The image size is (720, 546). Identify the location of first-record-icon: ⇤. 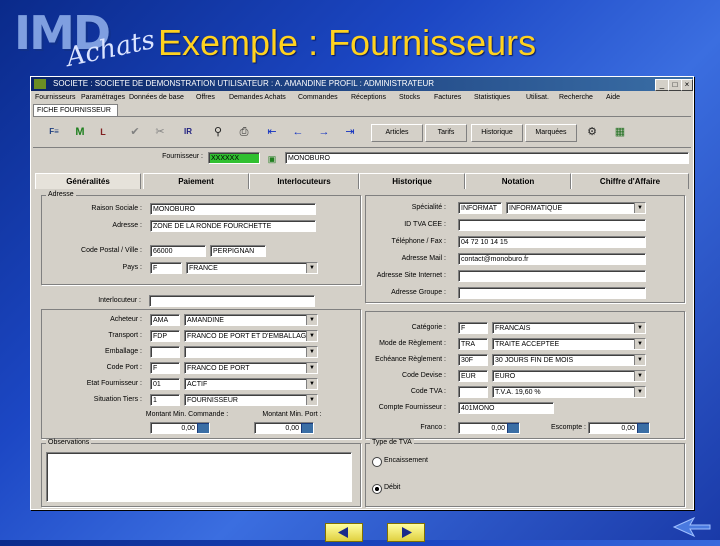
(272, 132).